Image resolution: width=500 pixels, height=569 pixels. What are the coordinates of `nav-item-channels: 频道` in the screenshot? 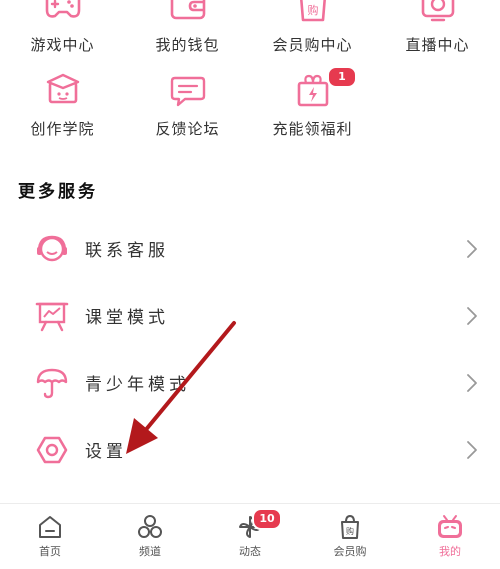 It's located at (150, 536).